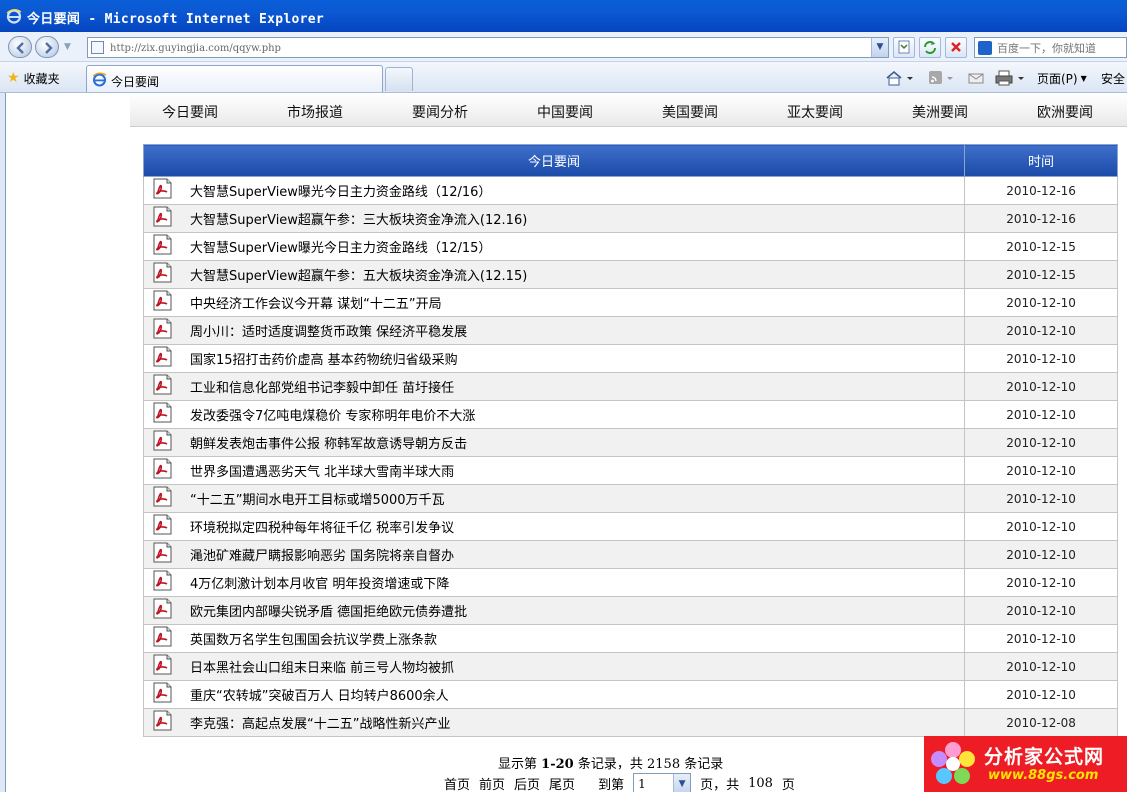  Describe the element at coordinates (1061, 48) in the screenshot. I see `search-input` at that location.